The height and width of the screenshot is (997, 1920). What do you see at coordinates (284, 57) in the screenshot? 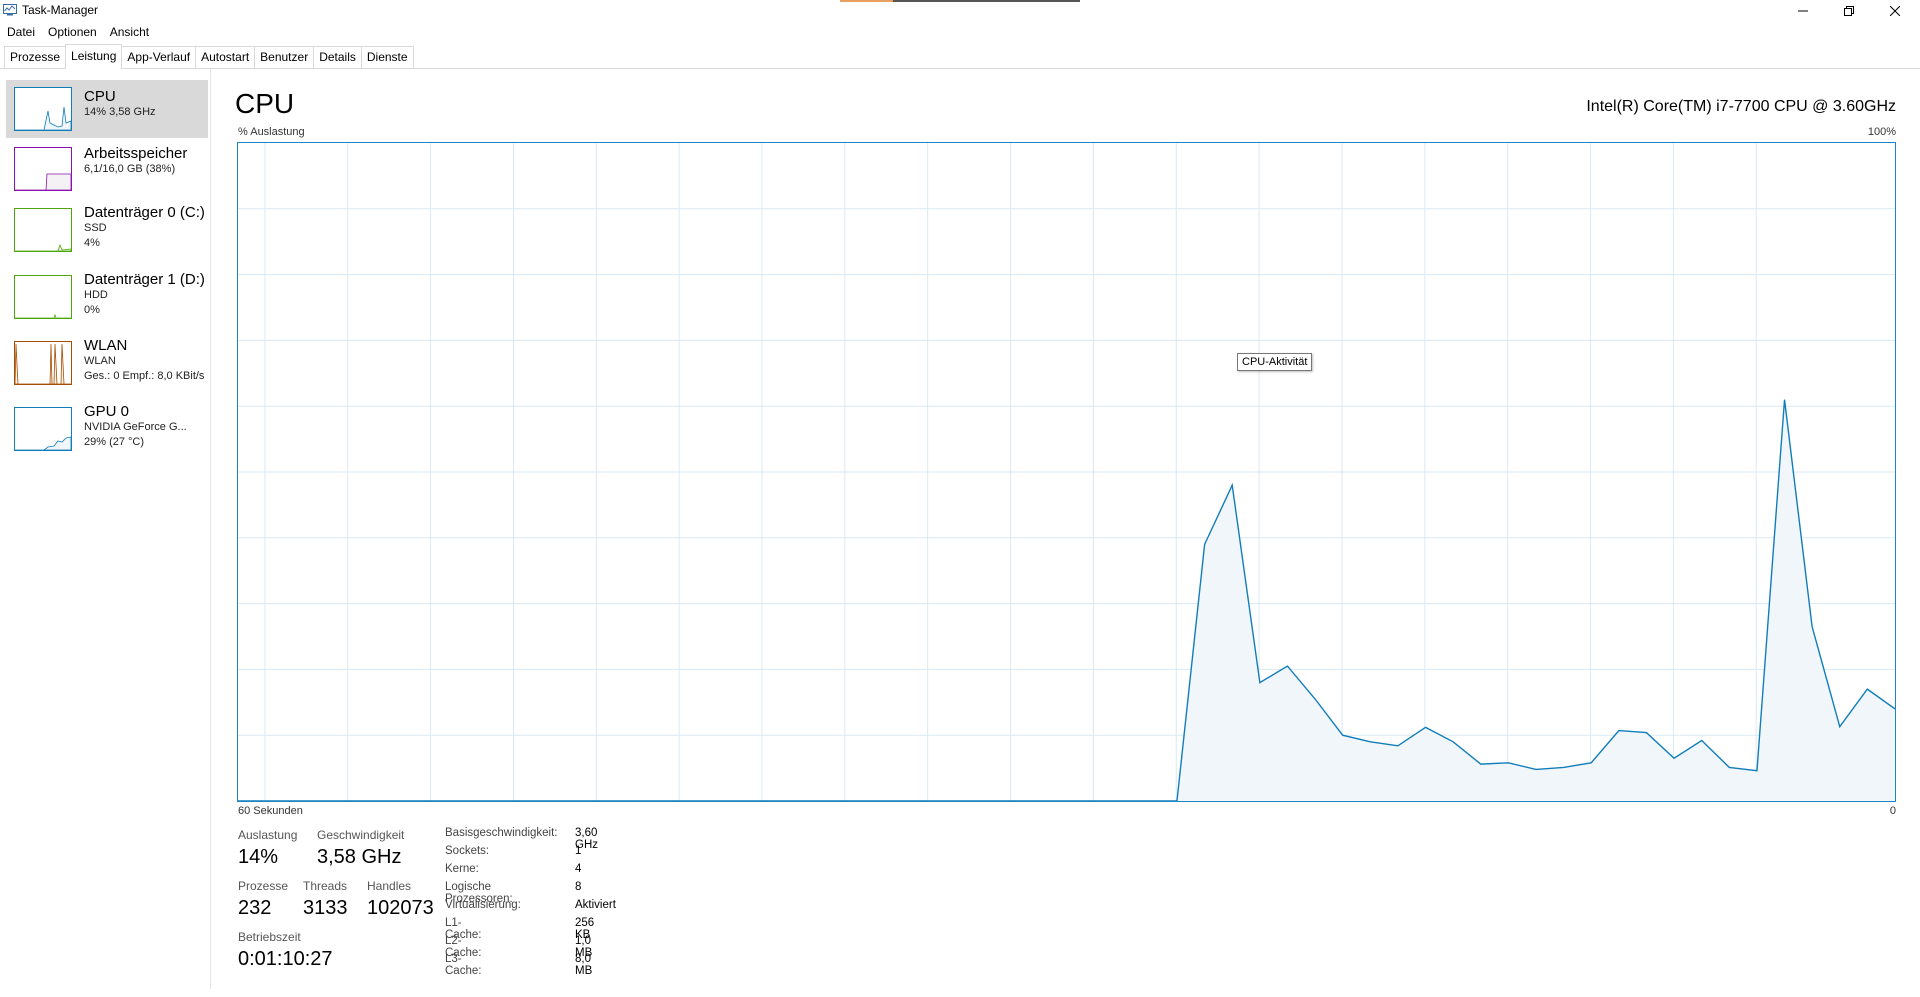
I see `tab-benutzer: Benutzer` at bounding box center [284, 57].